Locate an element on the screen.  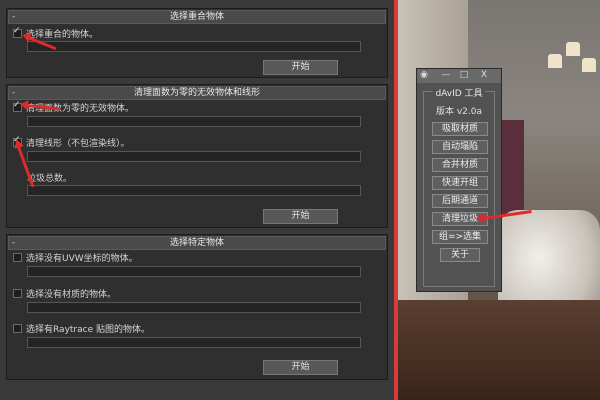
tool-button-about: 关于 is located at coordinates (460, 255).